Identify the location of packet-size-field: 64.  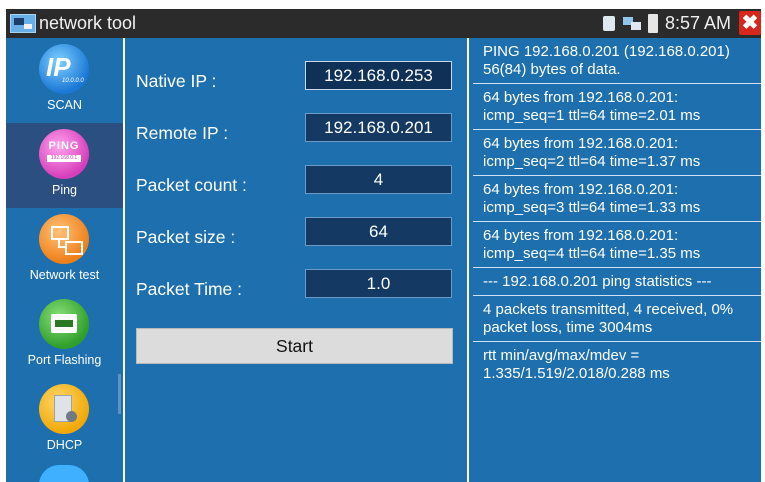
(378, 231).